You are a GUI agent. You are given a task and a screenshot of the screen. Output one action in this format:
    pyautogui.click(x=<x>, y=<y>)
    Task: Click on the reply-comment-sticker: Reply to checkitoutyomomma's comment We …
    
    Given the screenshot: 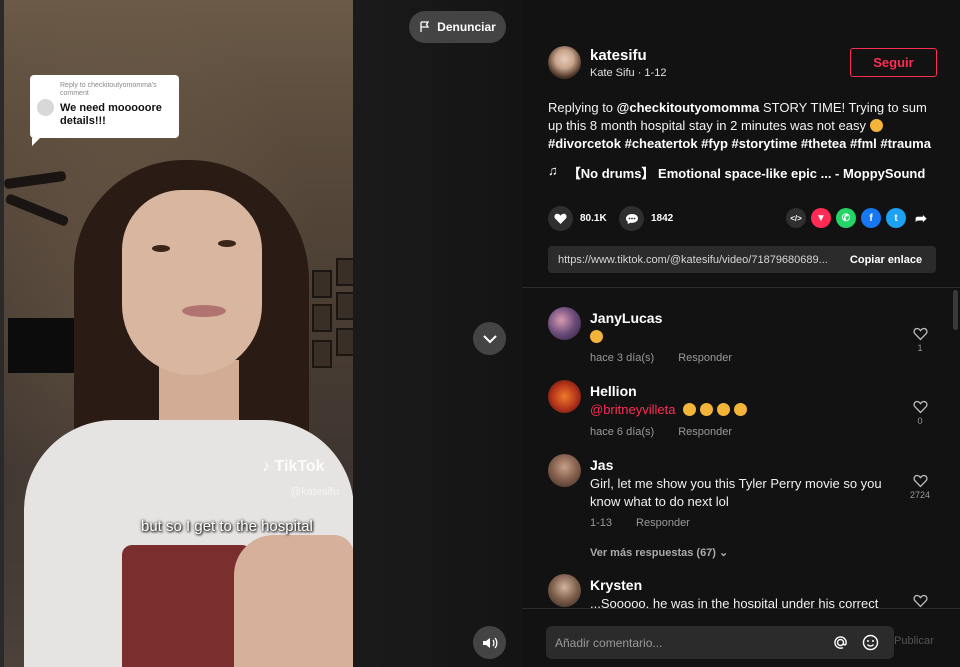 What is the action you would take?
    pyautogui.click(x=104, y=110)
    